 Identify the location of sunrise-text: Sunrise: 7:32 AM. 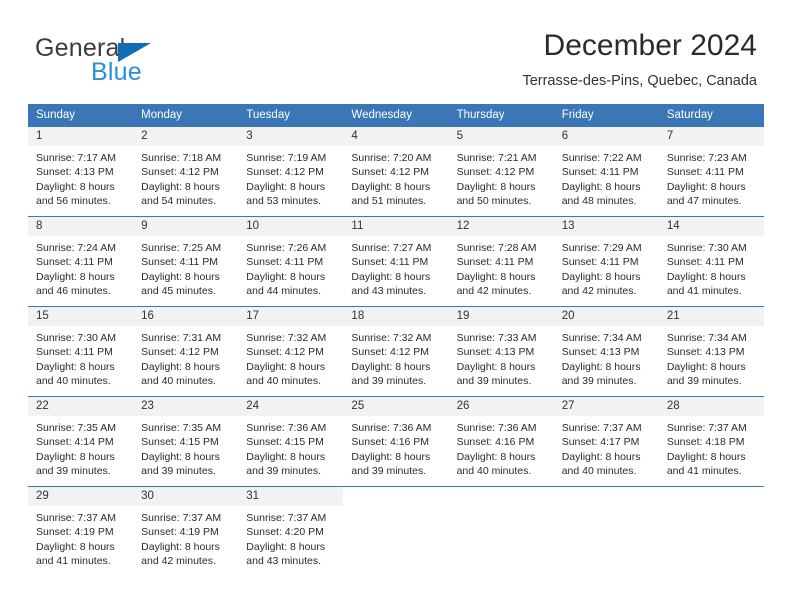
(286, 337).